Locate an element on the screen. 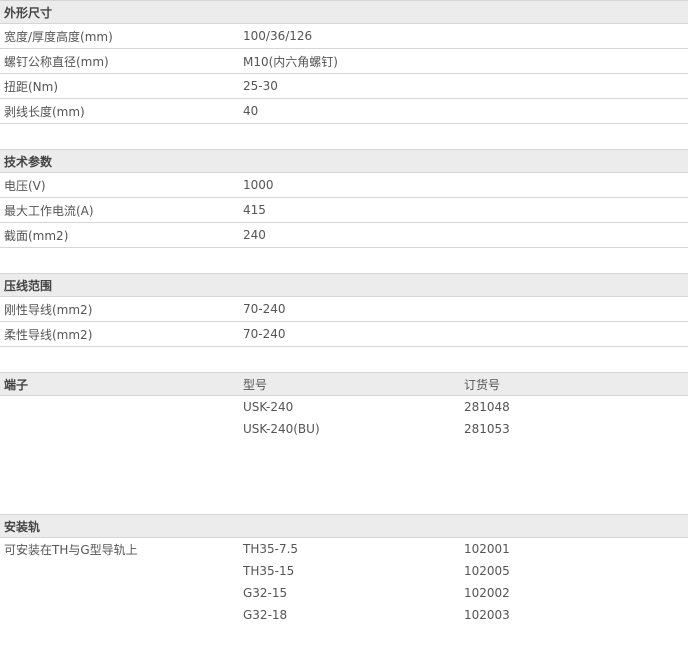 The height and width of the screenshot is (645, 690). spec-row: 电压(V) 1000 is located at coordinates (344, 185).